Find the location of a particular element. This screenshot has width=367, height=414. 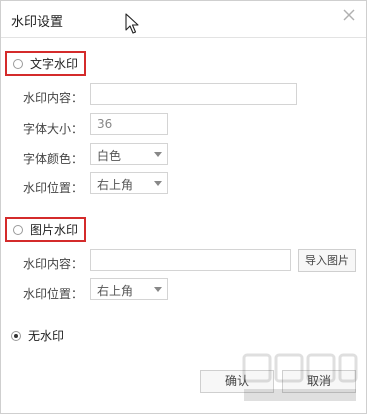

mouse-pointer-icon is located at coordinates (132, 23).